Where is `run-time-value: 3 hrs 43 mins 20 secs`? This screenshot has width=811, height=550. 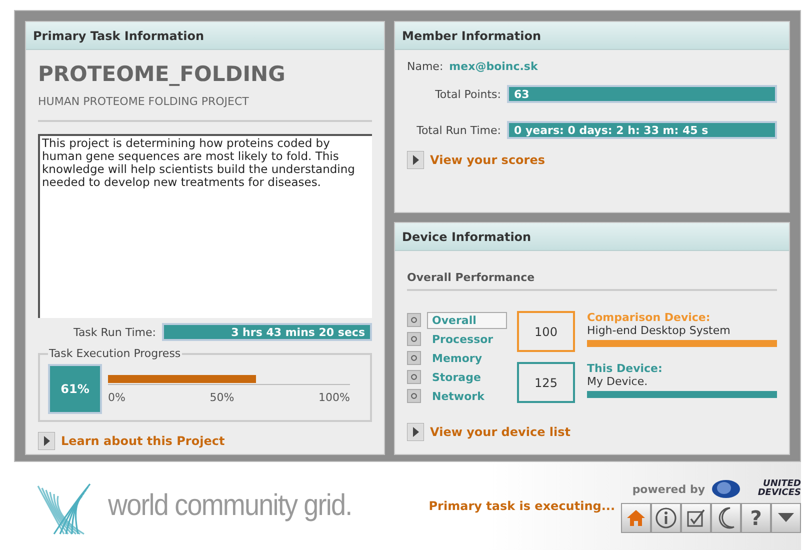
run-time-value: 3 hrs 43 mins 20 secs is located at coordinates (267, 332).